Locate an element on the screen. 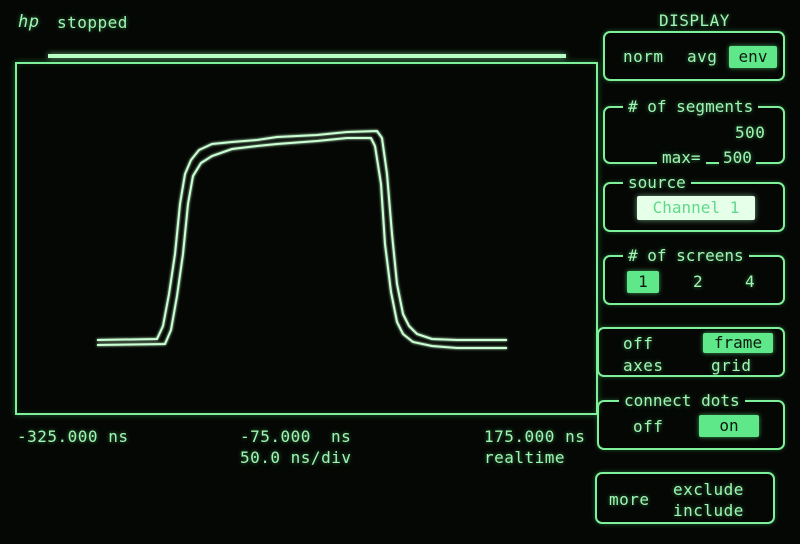  screens-option-4: 4 is located at coordinates (750, 281).